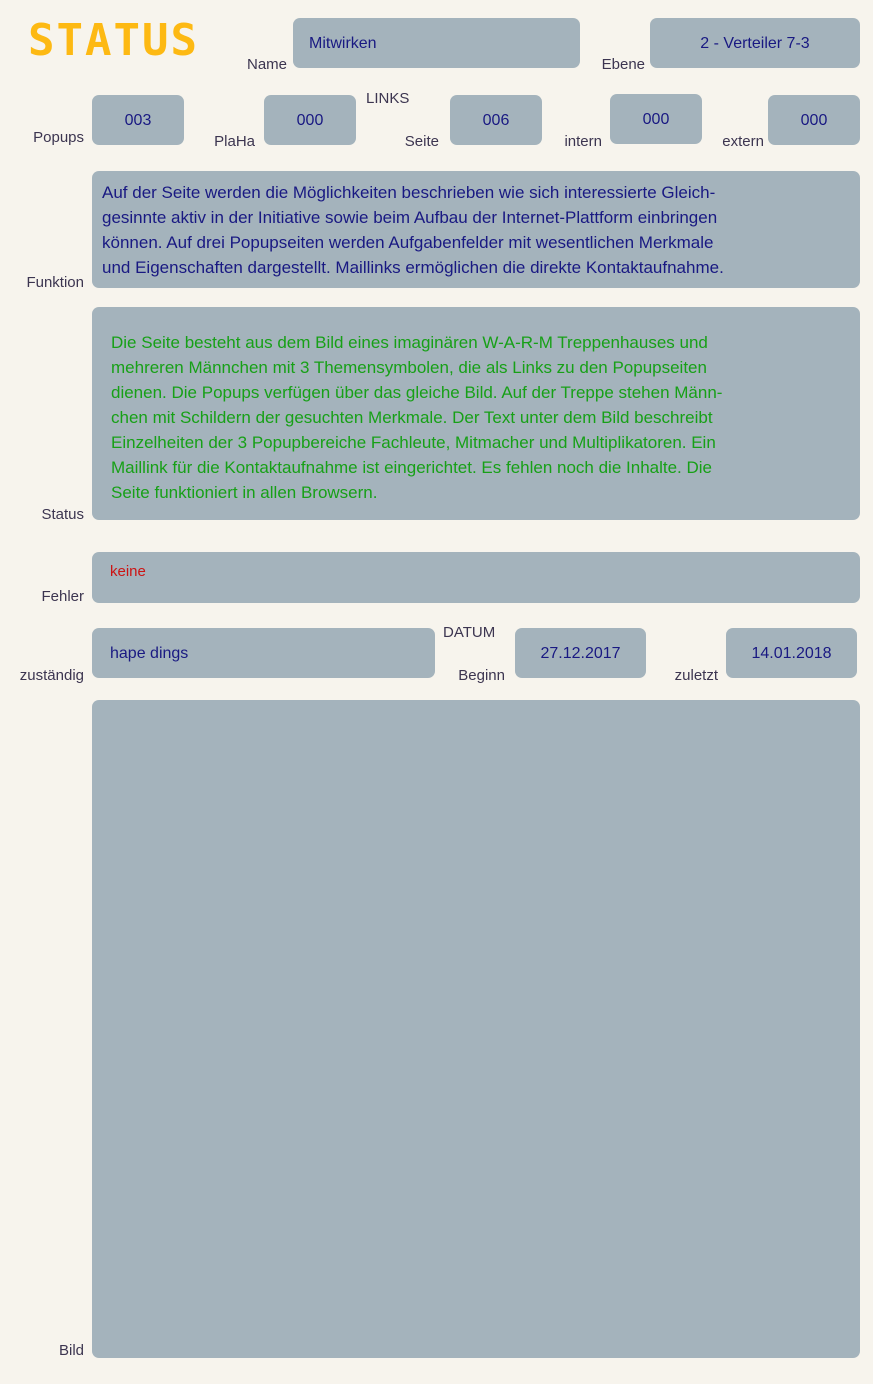 This screenshot has width=873, height=1384. Describe the element at coordinates (481, 675) in the screenshot. I see `beginn-label: Beginn` at that location.